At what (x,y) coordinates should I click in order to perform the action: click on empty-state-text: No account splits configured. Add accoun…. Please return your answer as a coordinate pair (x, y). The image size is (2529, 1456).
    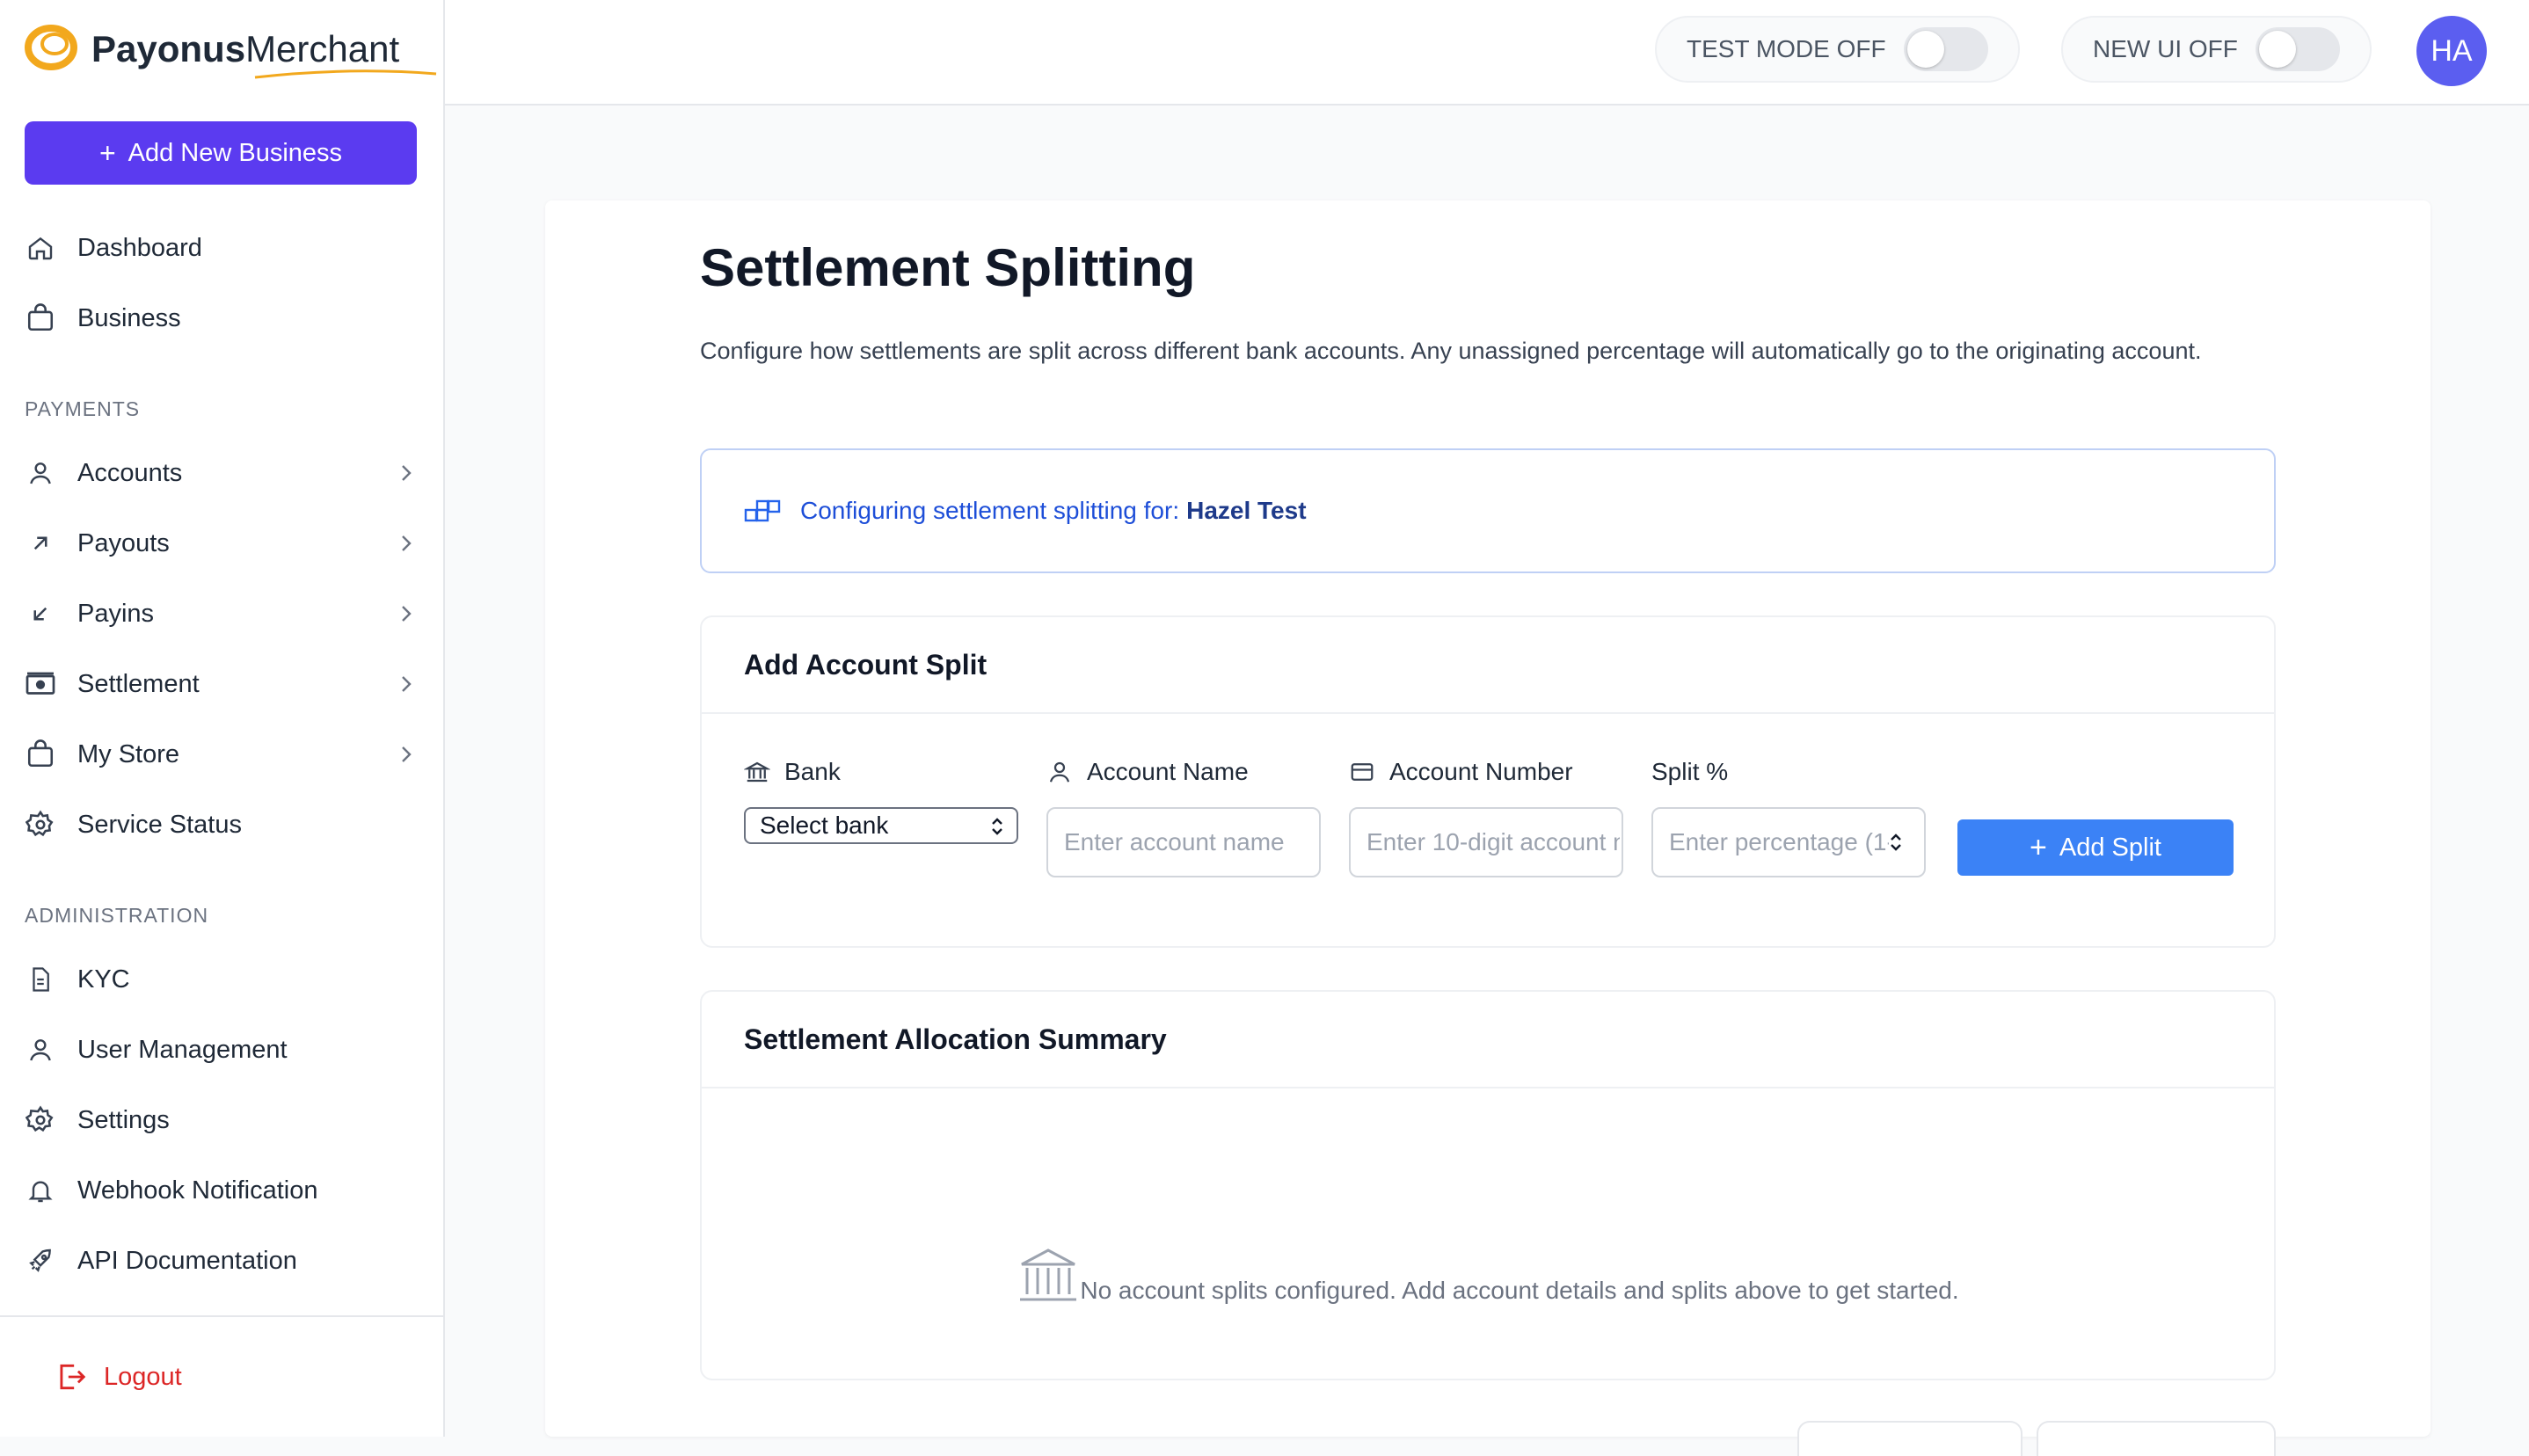
    Looking at the image, I should click on (1519, 1290).